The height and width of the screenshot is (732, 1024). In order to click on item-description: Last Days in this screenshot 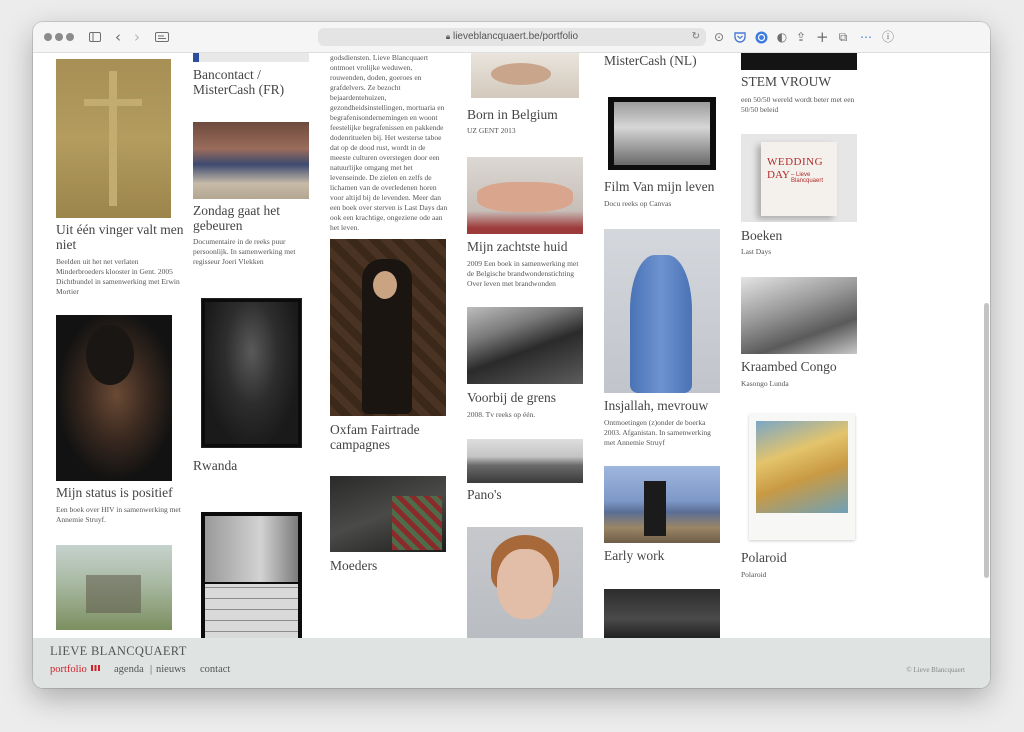, I will do `click(756, 251)`.